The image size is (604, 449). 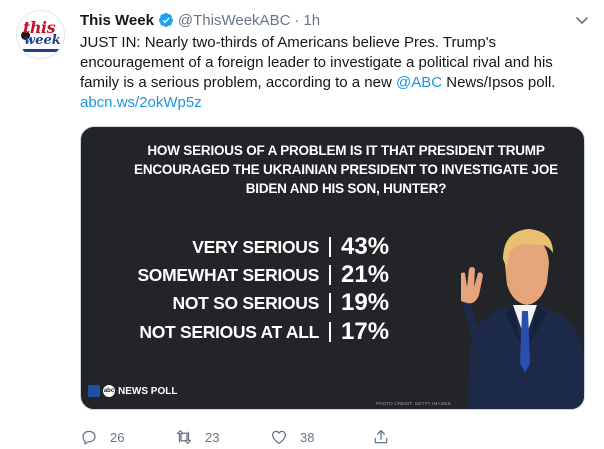 What do you see at coordinates (245, 302) in the screenshot?
I see `poll-row-label: NOT SO SERIOUS` at bounding box center [245, 302].